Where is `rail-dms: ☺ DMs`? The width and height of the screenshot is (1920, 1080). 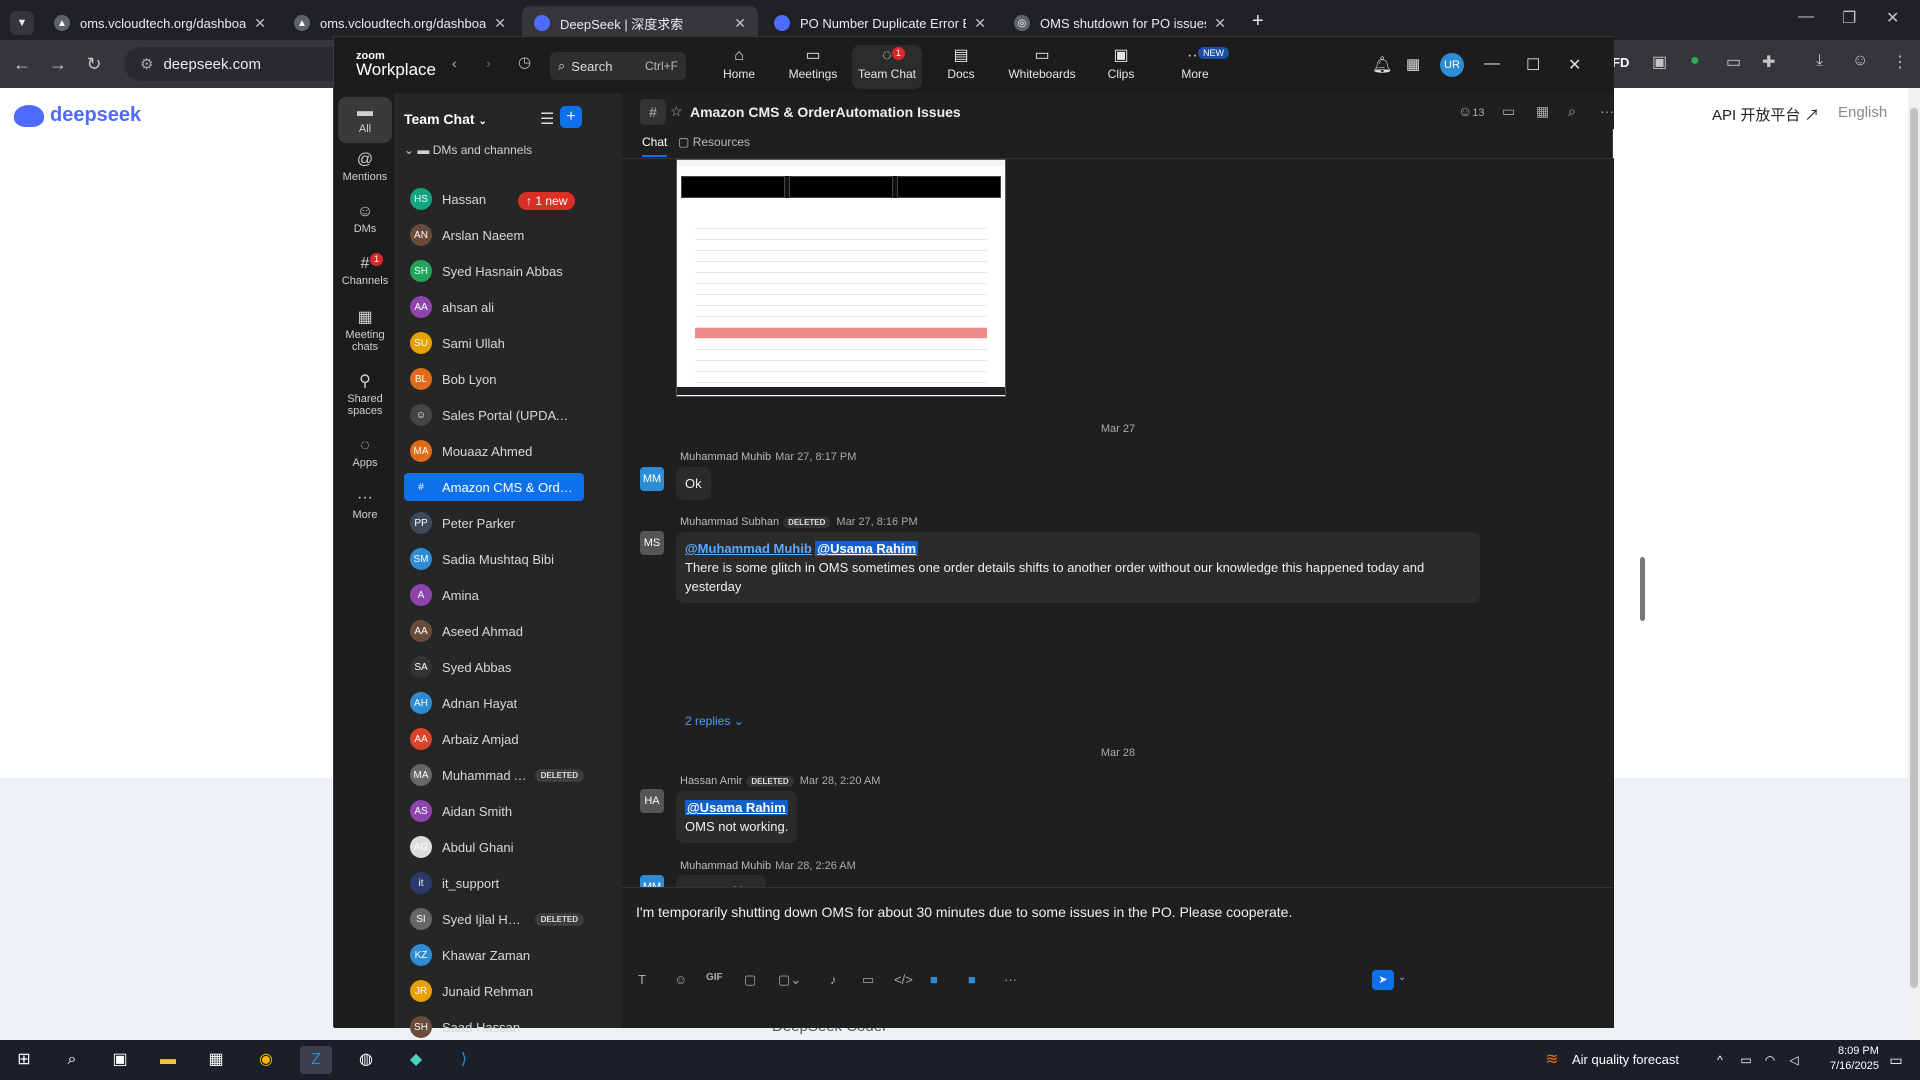
rail-dms: ☺ DMs is located at coordinates (365, 219).